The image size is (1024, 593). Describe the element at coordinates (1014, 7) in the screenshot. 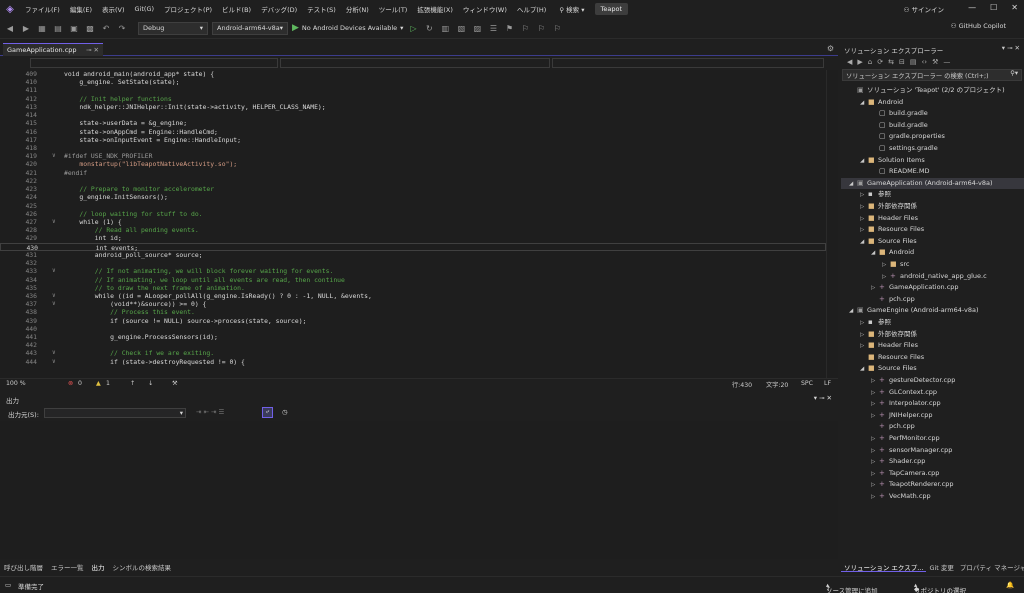

I see `close-icon: ✕` at that location.